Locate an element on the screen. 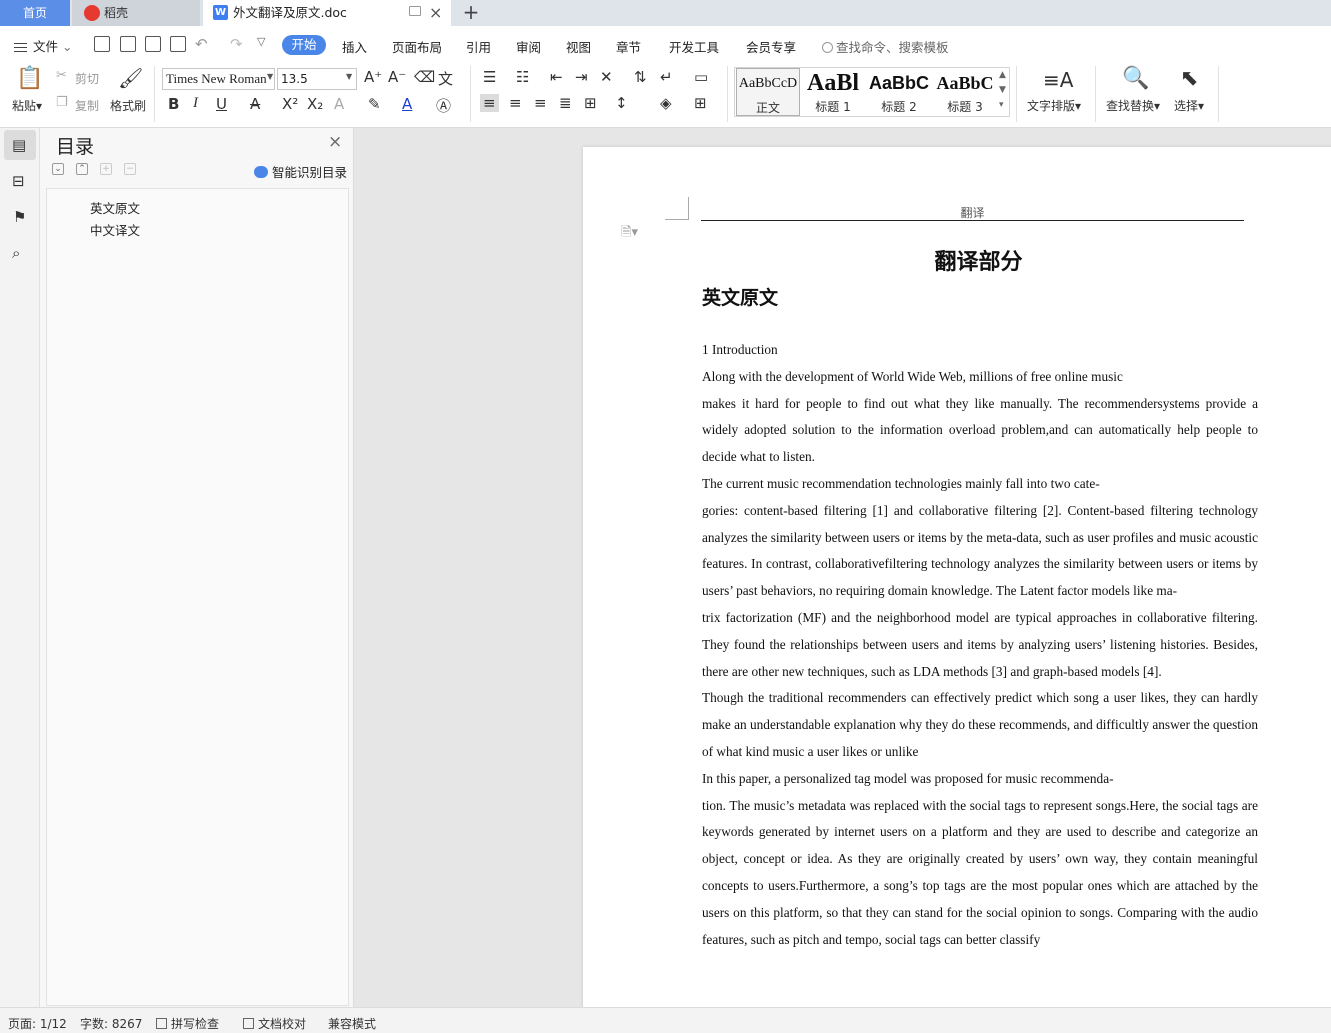 The height and width of the screenshot is (1033, 1331). decrease-font-icon: A⁻ is located at coordinates (397, 77).